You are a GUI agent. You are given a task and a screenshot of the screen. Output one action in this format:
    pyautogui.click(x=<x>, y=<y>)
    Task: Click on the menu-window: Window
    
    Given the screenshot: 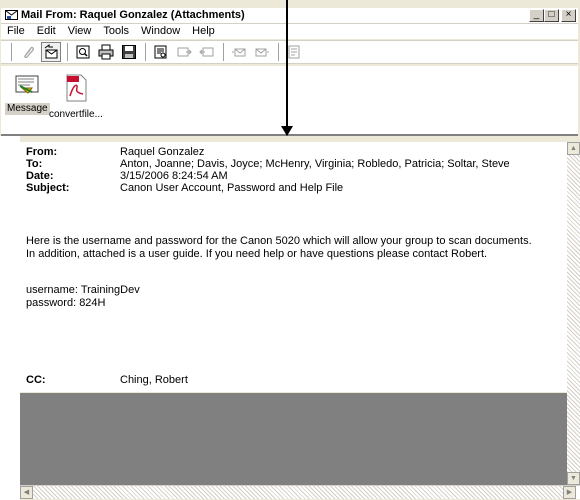 What is the action you would take?
    pyautogui.click(x=160, y=31)
    